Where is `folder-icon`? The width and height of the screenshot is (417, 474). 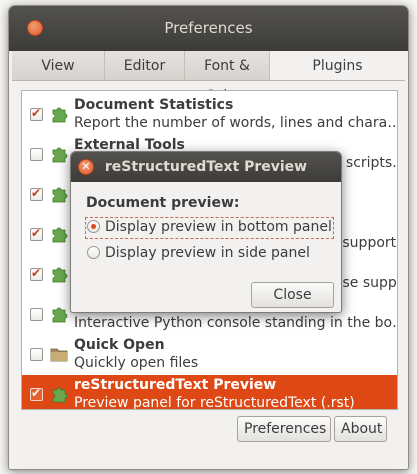 folder-icon is located at coordinates (59, 355).